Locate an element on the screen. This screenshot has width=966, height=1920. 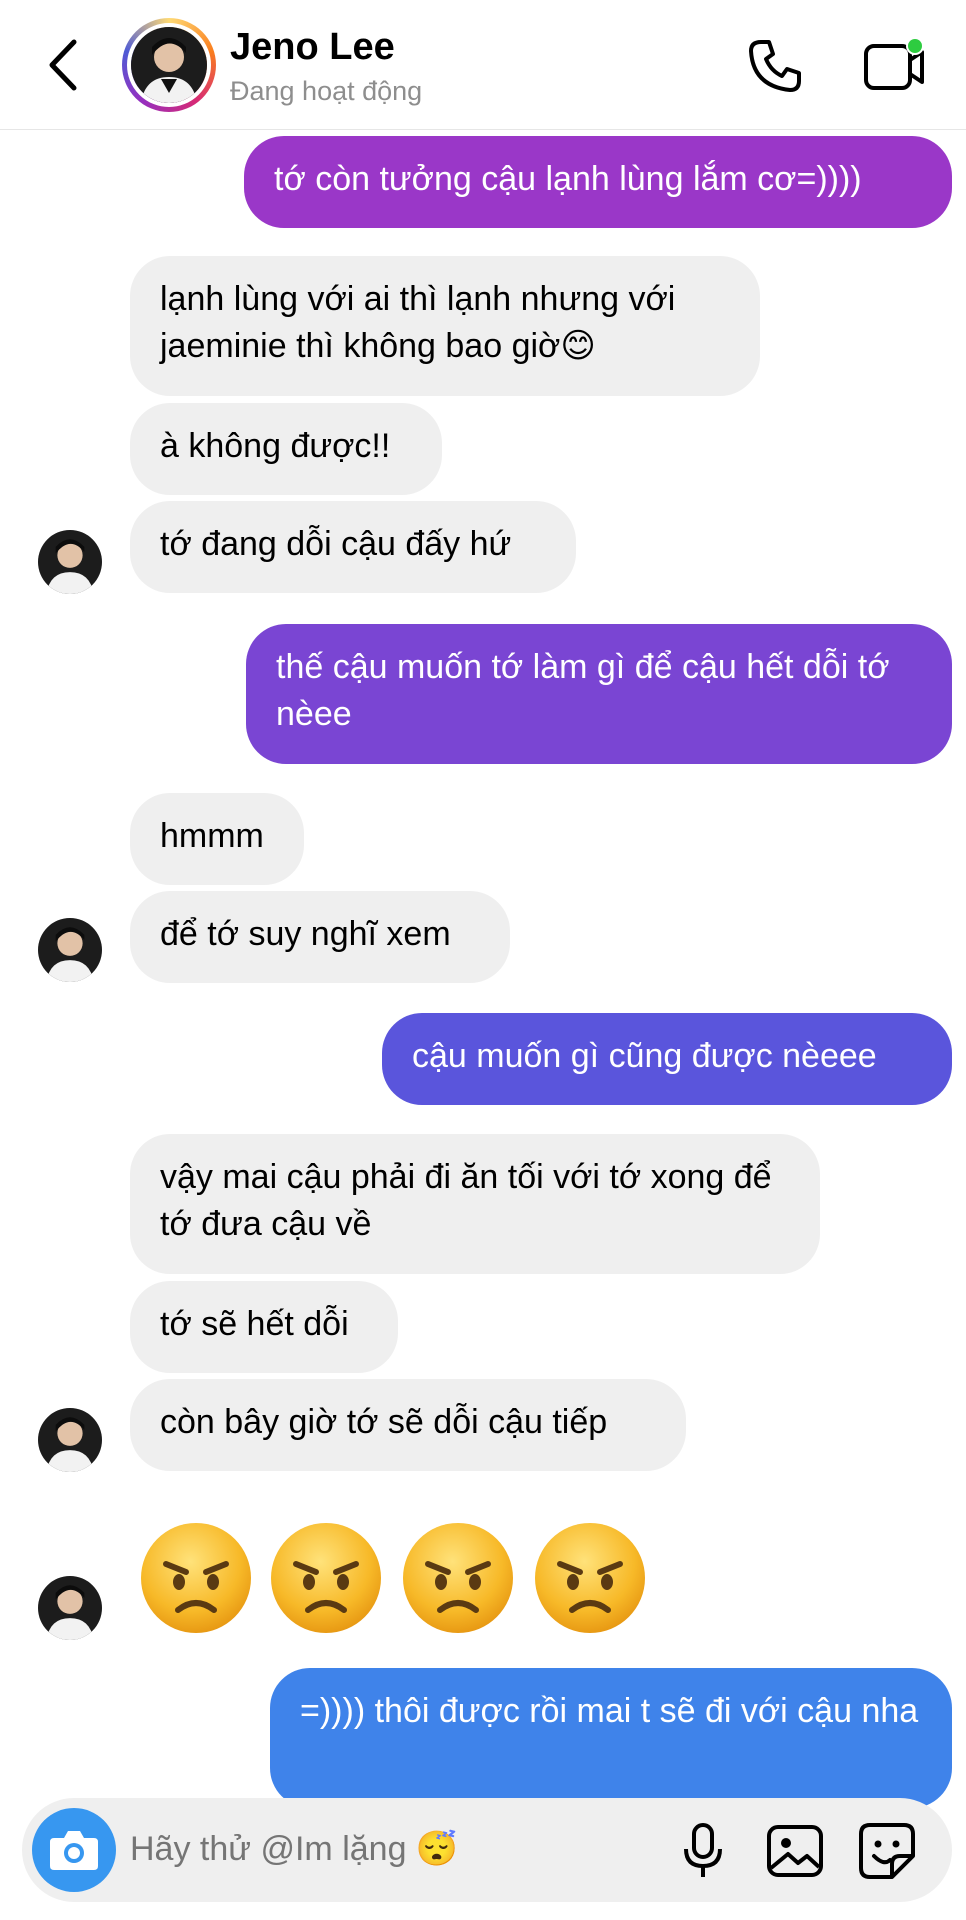
image-icon is located at coordinates (795, 1851).